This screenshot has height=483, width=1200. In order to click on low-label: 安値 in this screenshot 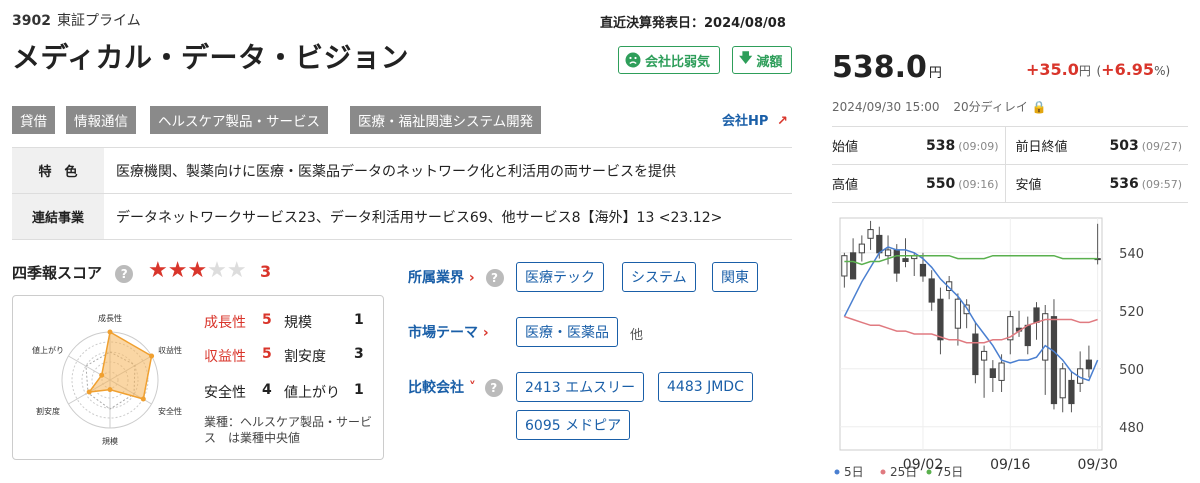, I will do `click(1028, 185)`.